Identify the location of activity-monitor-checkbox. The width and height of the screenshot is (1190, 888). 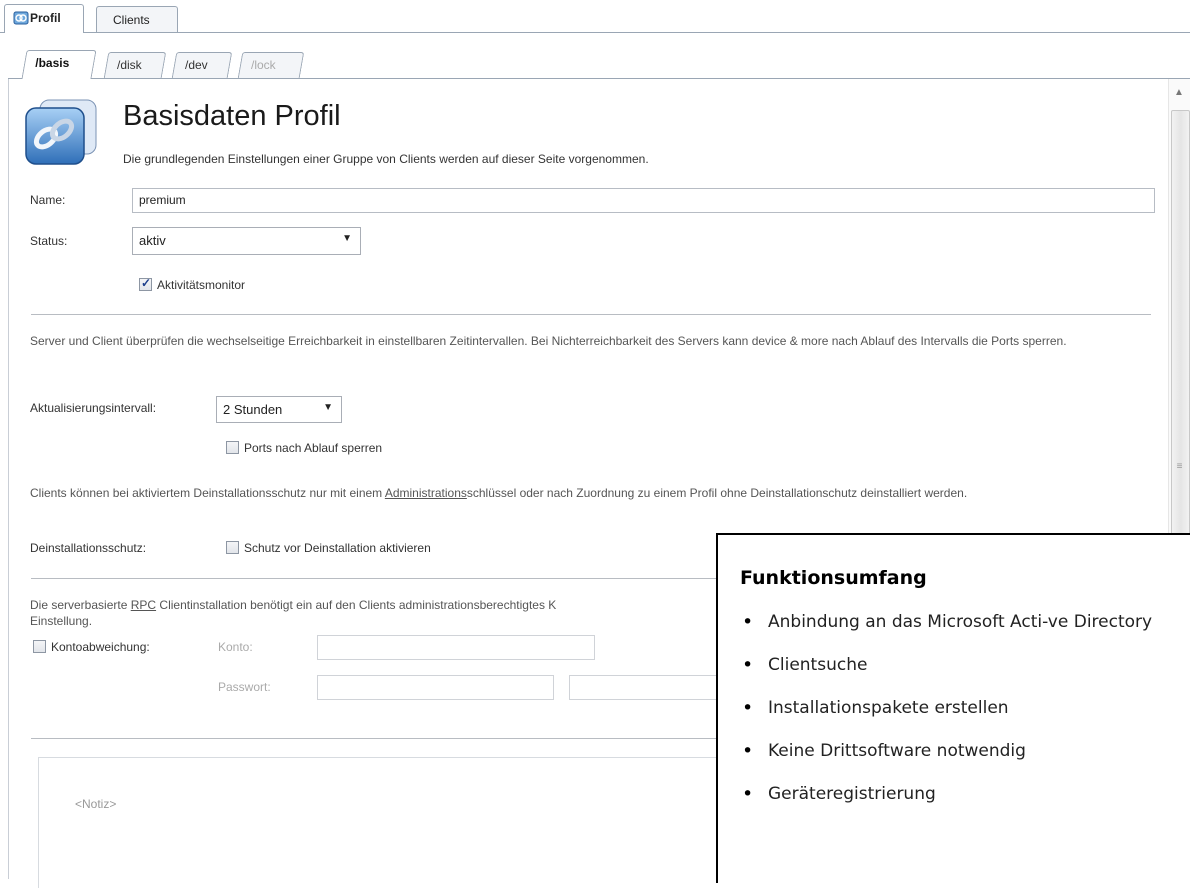
(145, 283).